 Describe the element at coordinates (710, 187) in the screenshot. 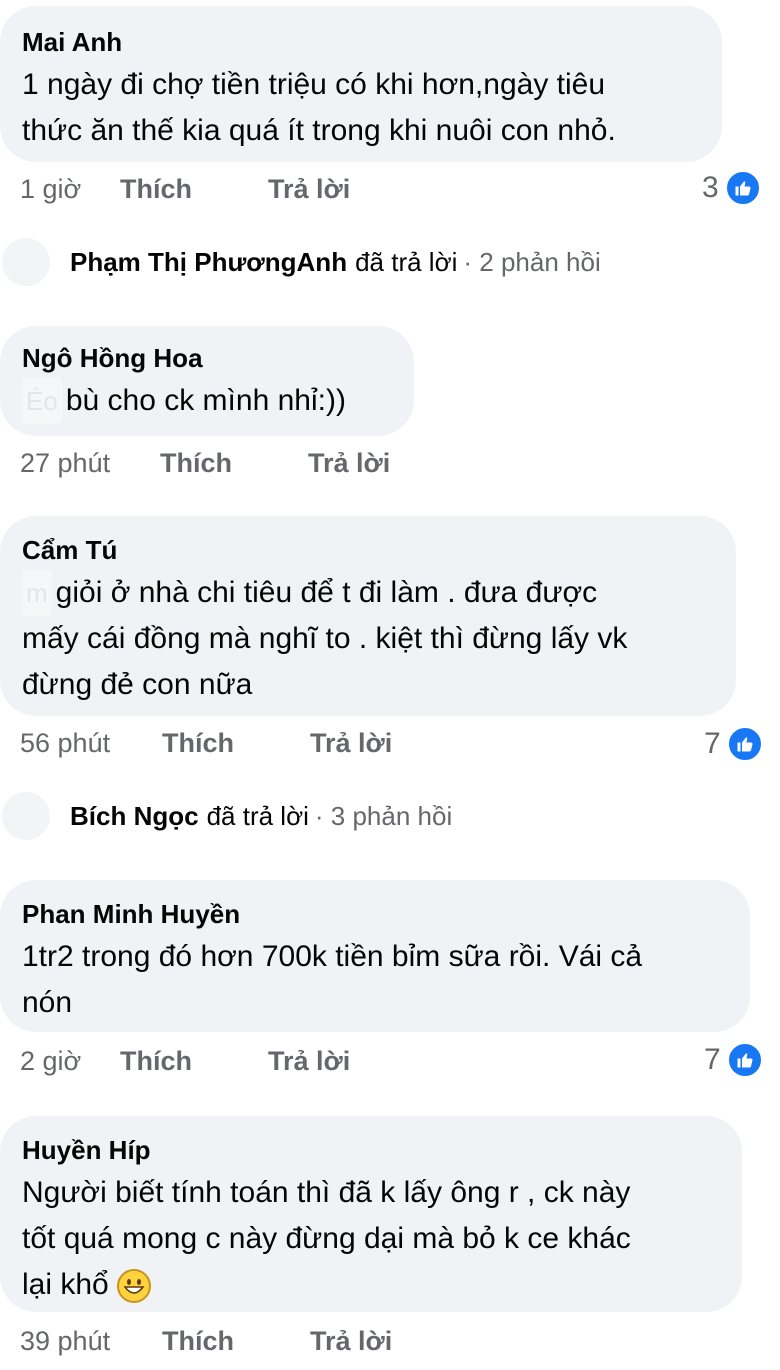

I see `reaction-number: 3` at that location.